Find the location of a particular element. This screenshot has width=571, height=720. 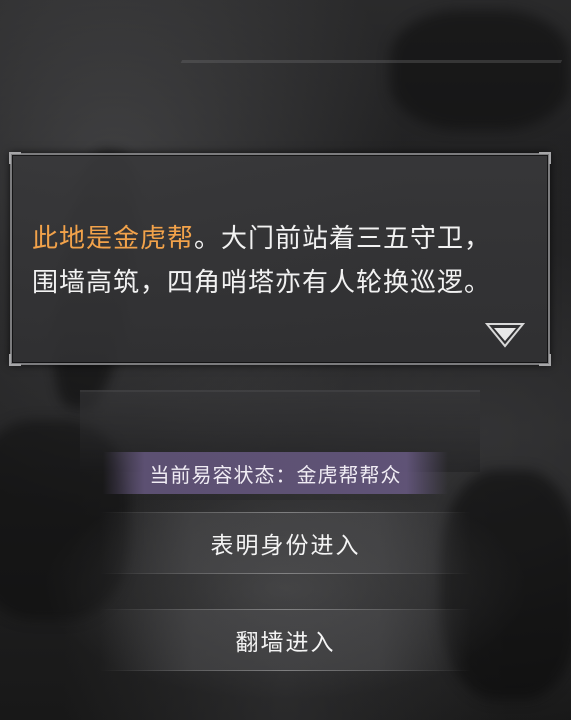

place-name: 此地是金虎帮 is located at coordinates (113, 239).